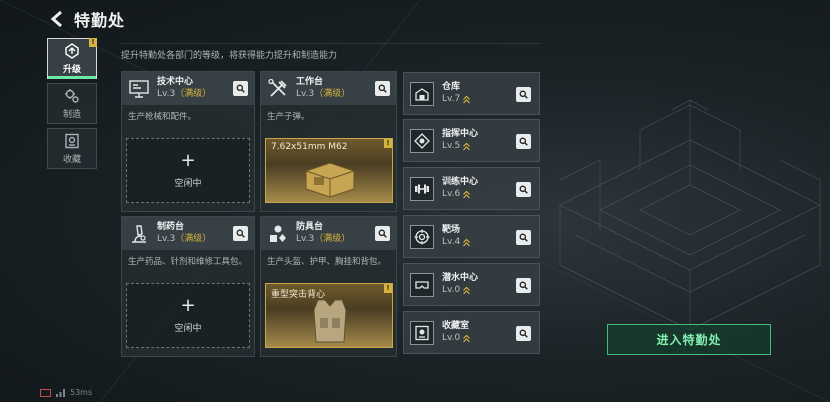 The height and width of the screenshot is (402, 830). What do you see at coordinates (689, 339) in the screenshot?
I see `enter-special-ops-button: 进入特勤处` at bounding box center [689, 339].